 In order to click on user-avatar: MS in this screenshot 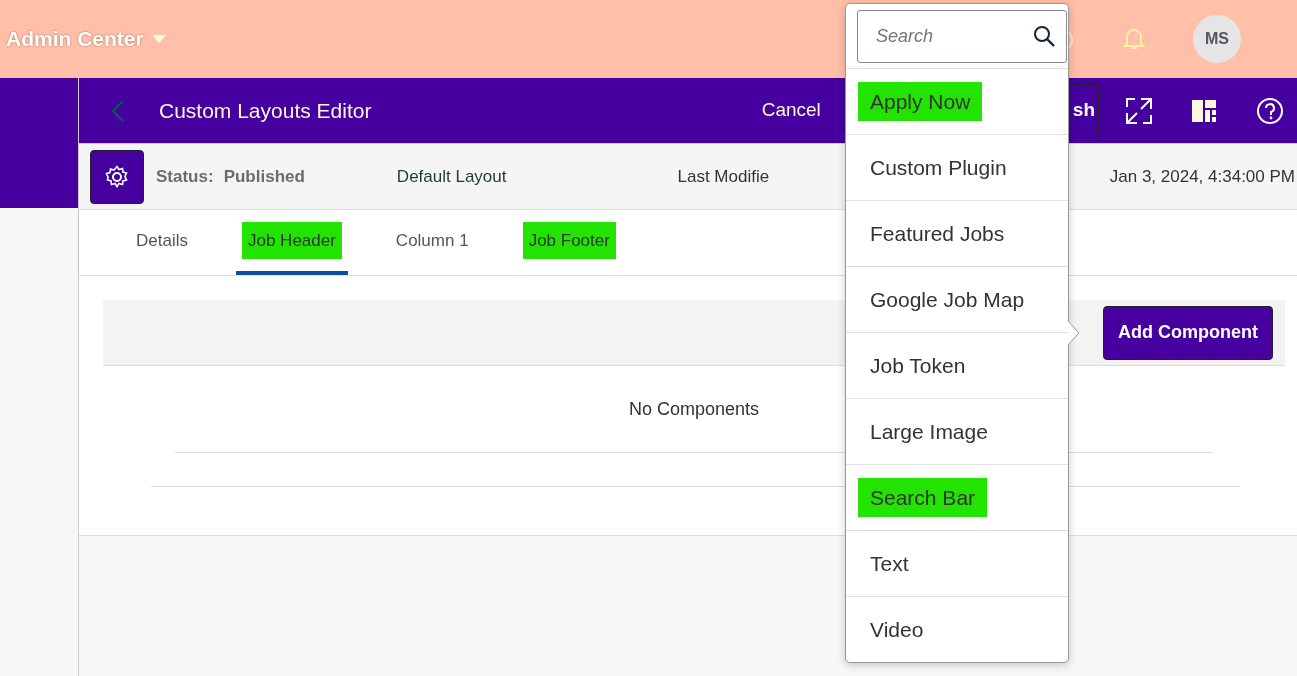, I will do `click(1217, 39)`.